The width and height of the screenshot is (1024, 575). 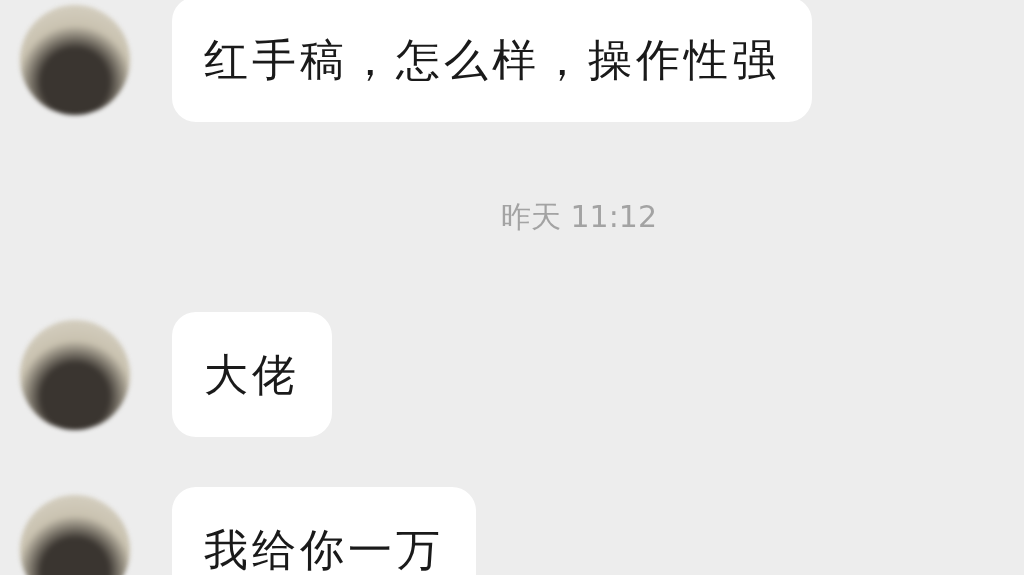 What do you see at coordinates (324, 531) in the screenshot?
I see `message-bubble: 我给你一万` at bounding box center [324, 531].